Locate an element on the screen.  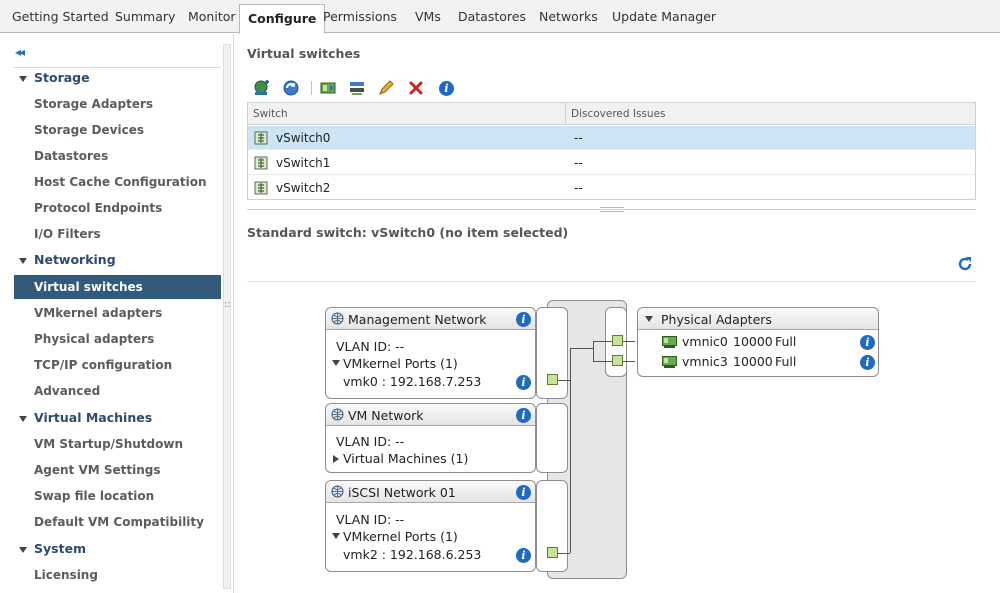
page-title: Virtual switches is located at coordinates (304, 53).